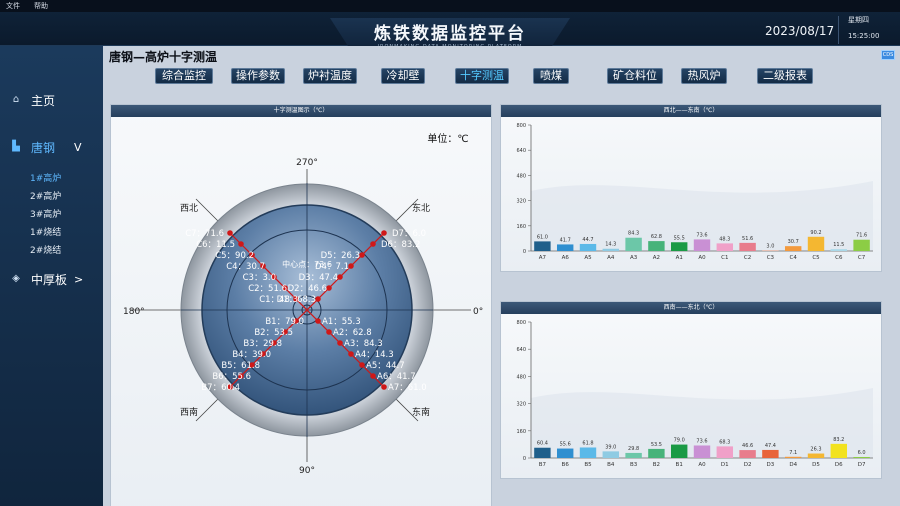  Describe the element at coordinates (330, 76) in the screenshot. I see `tab-lining-temp: 炉衬温度` at that location.